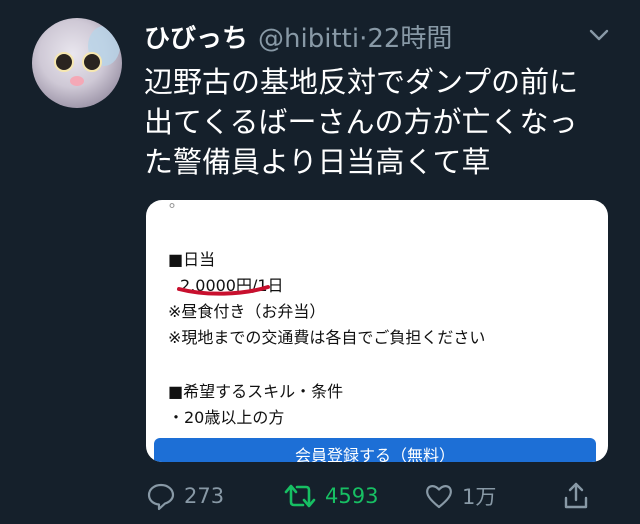 The height and width of the screenshot is (524, 640). What do you see at coordinates (439, 497) in the screenshot?
I see `heart-icon` at bounding box center [439, 497].